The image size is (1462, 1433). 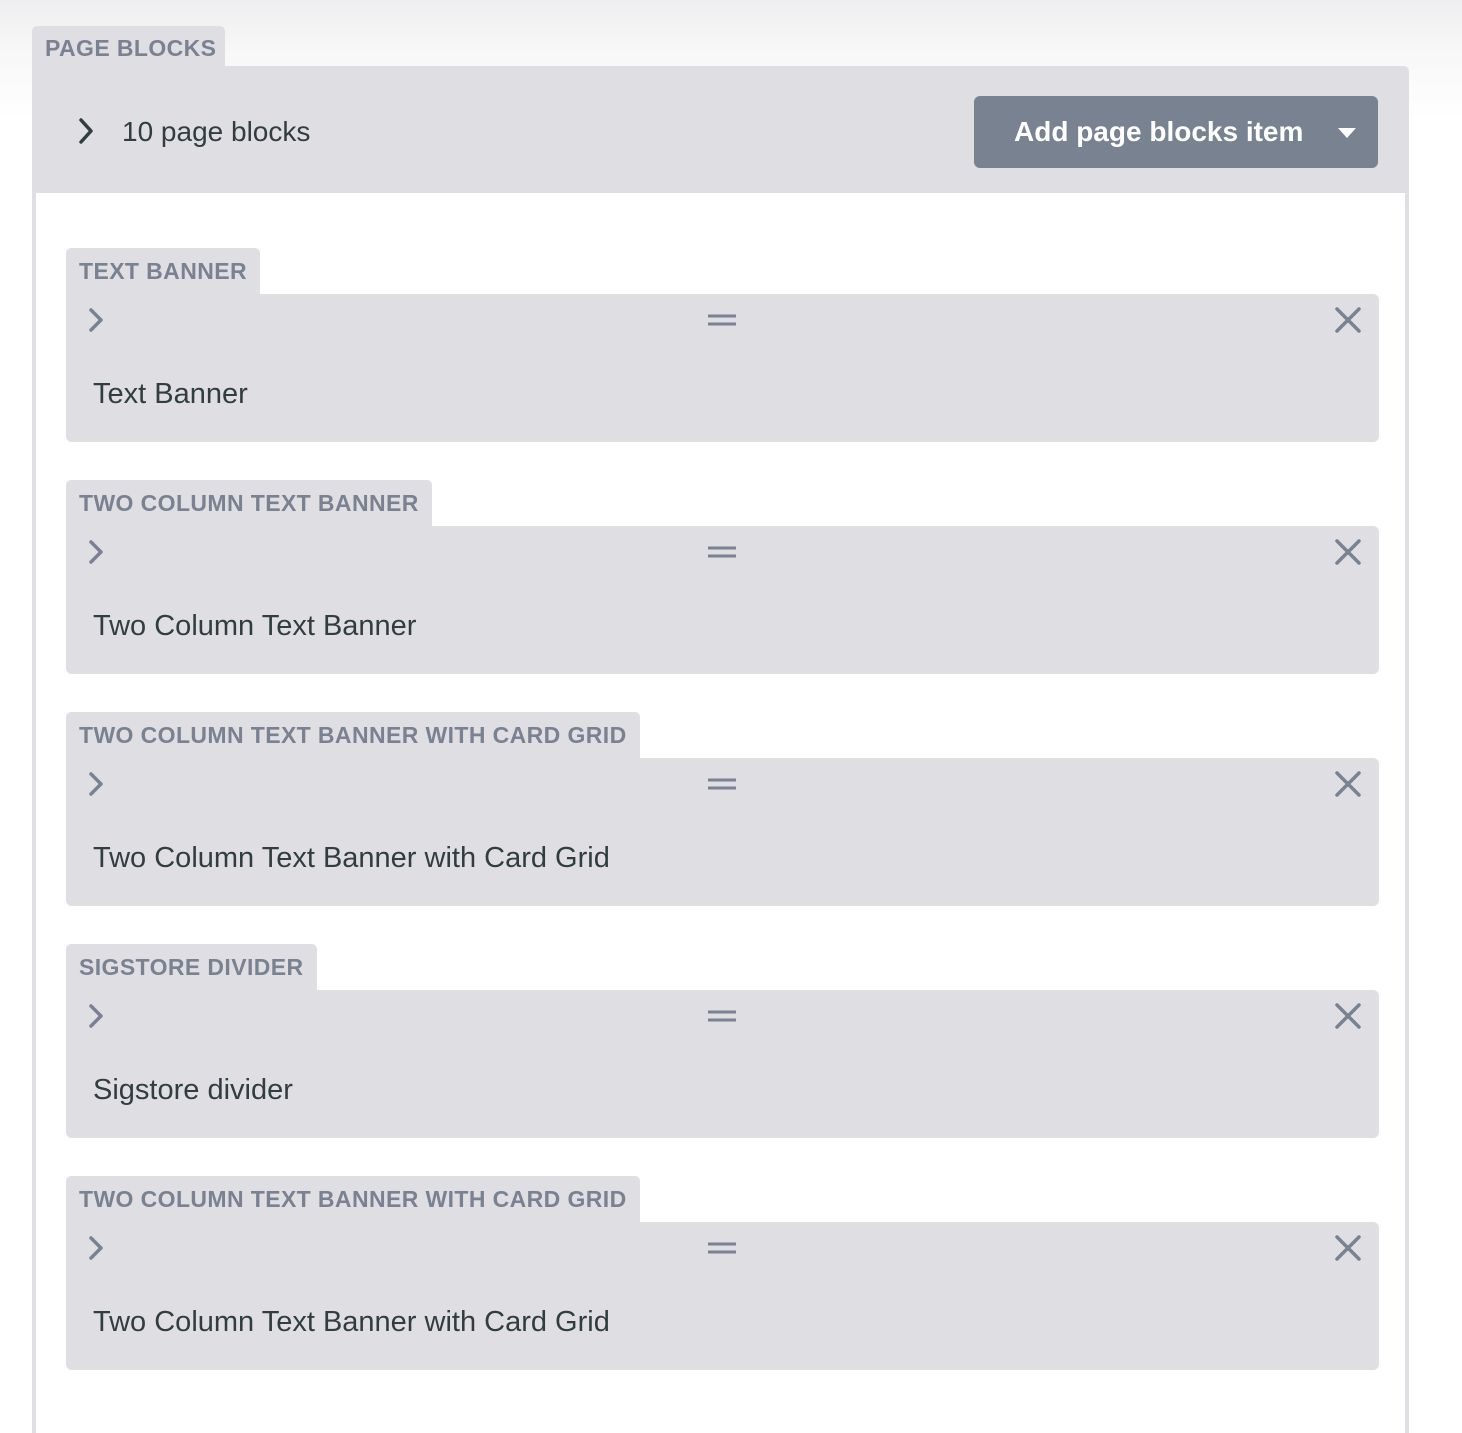 I want to click on item-card: Two Column Text Banner, so click(x=722, y=600).